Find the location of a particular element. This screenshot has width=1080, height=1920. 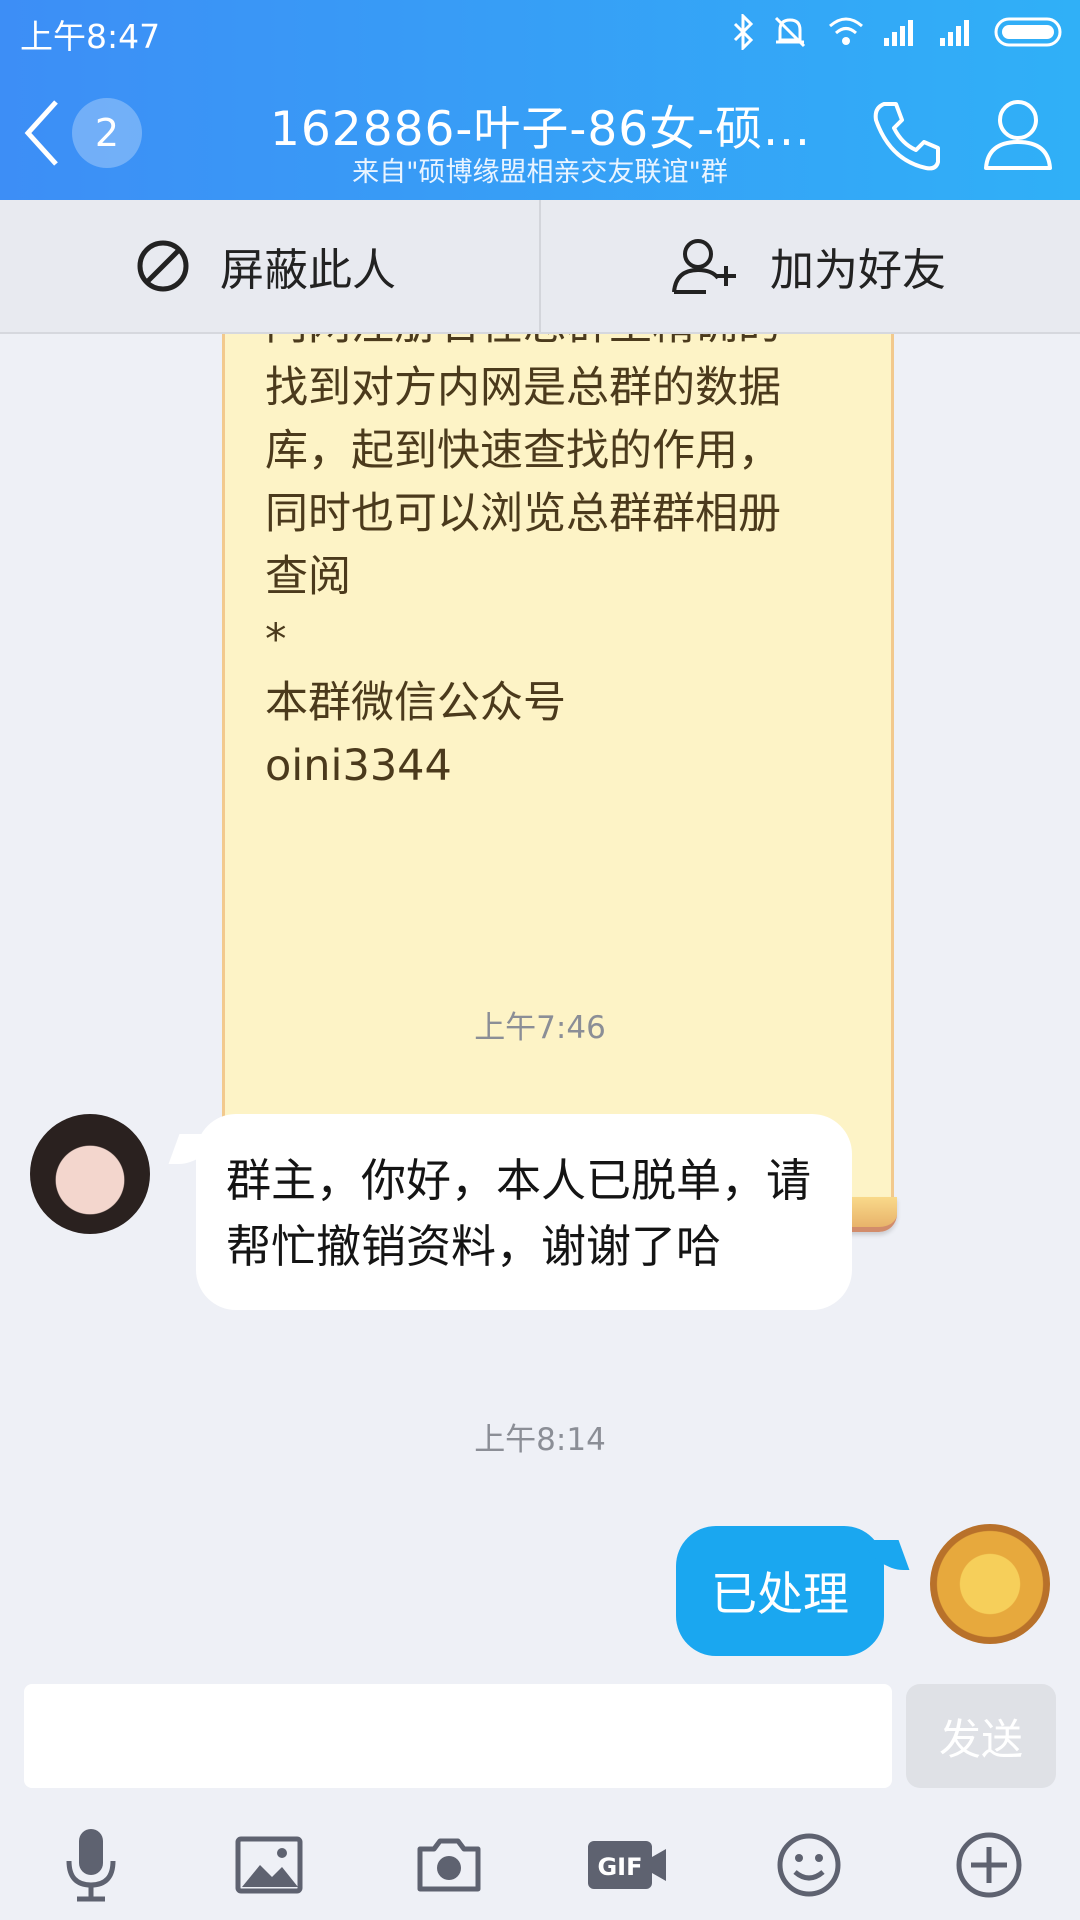

microphone-icon is located at coordinates (91, 1865).